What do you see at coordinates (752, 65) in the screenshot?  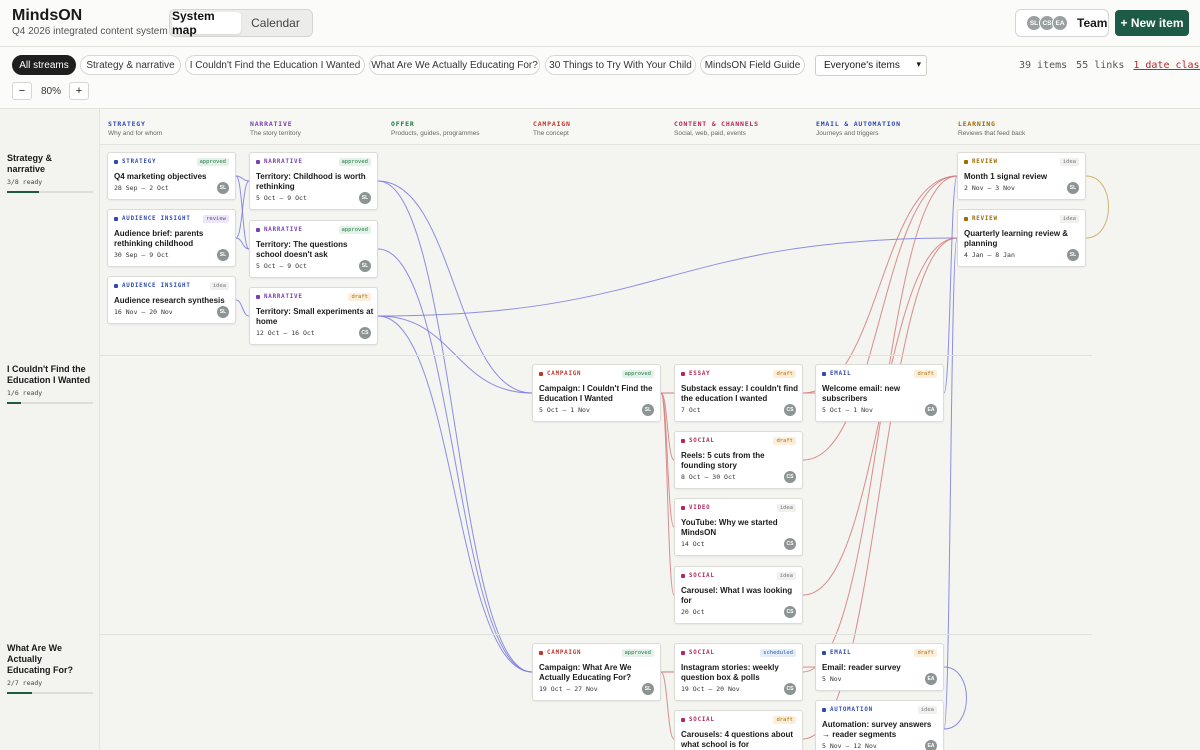 I see `filter-stream-field-guide: MindsON Field Guide` at bounding box center [752, 65].